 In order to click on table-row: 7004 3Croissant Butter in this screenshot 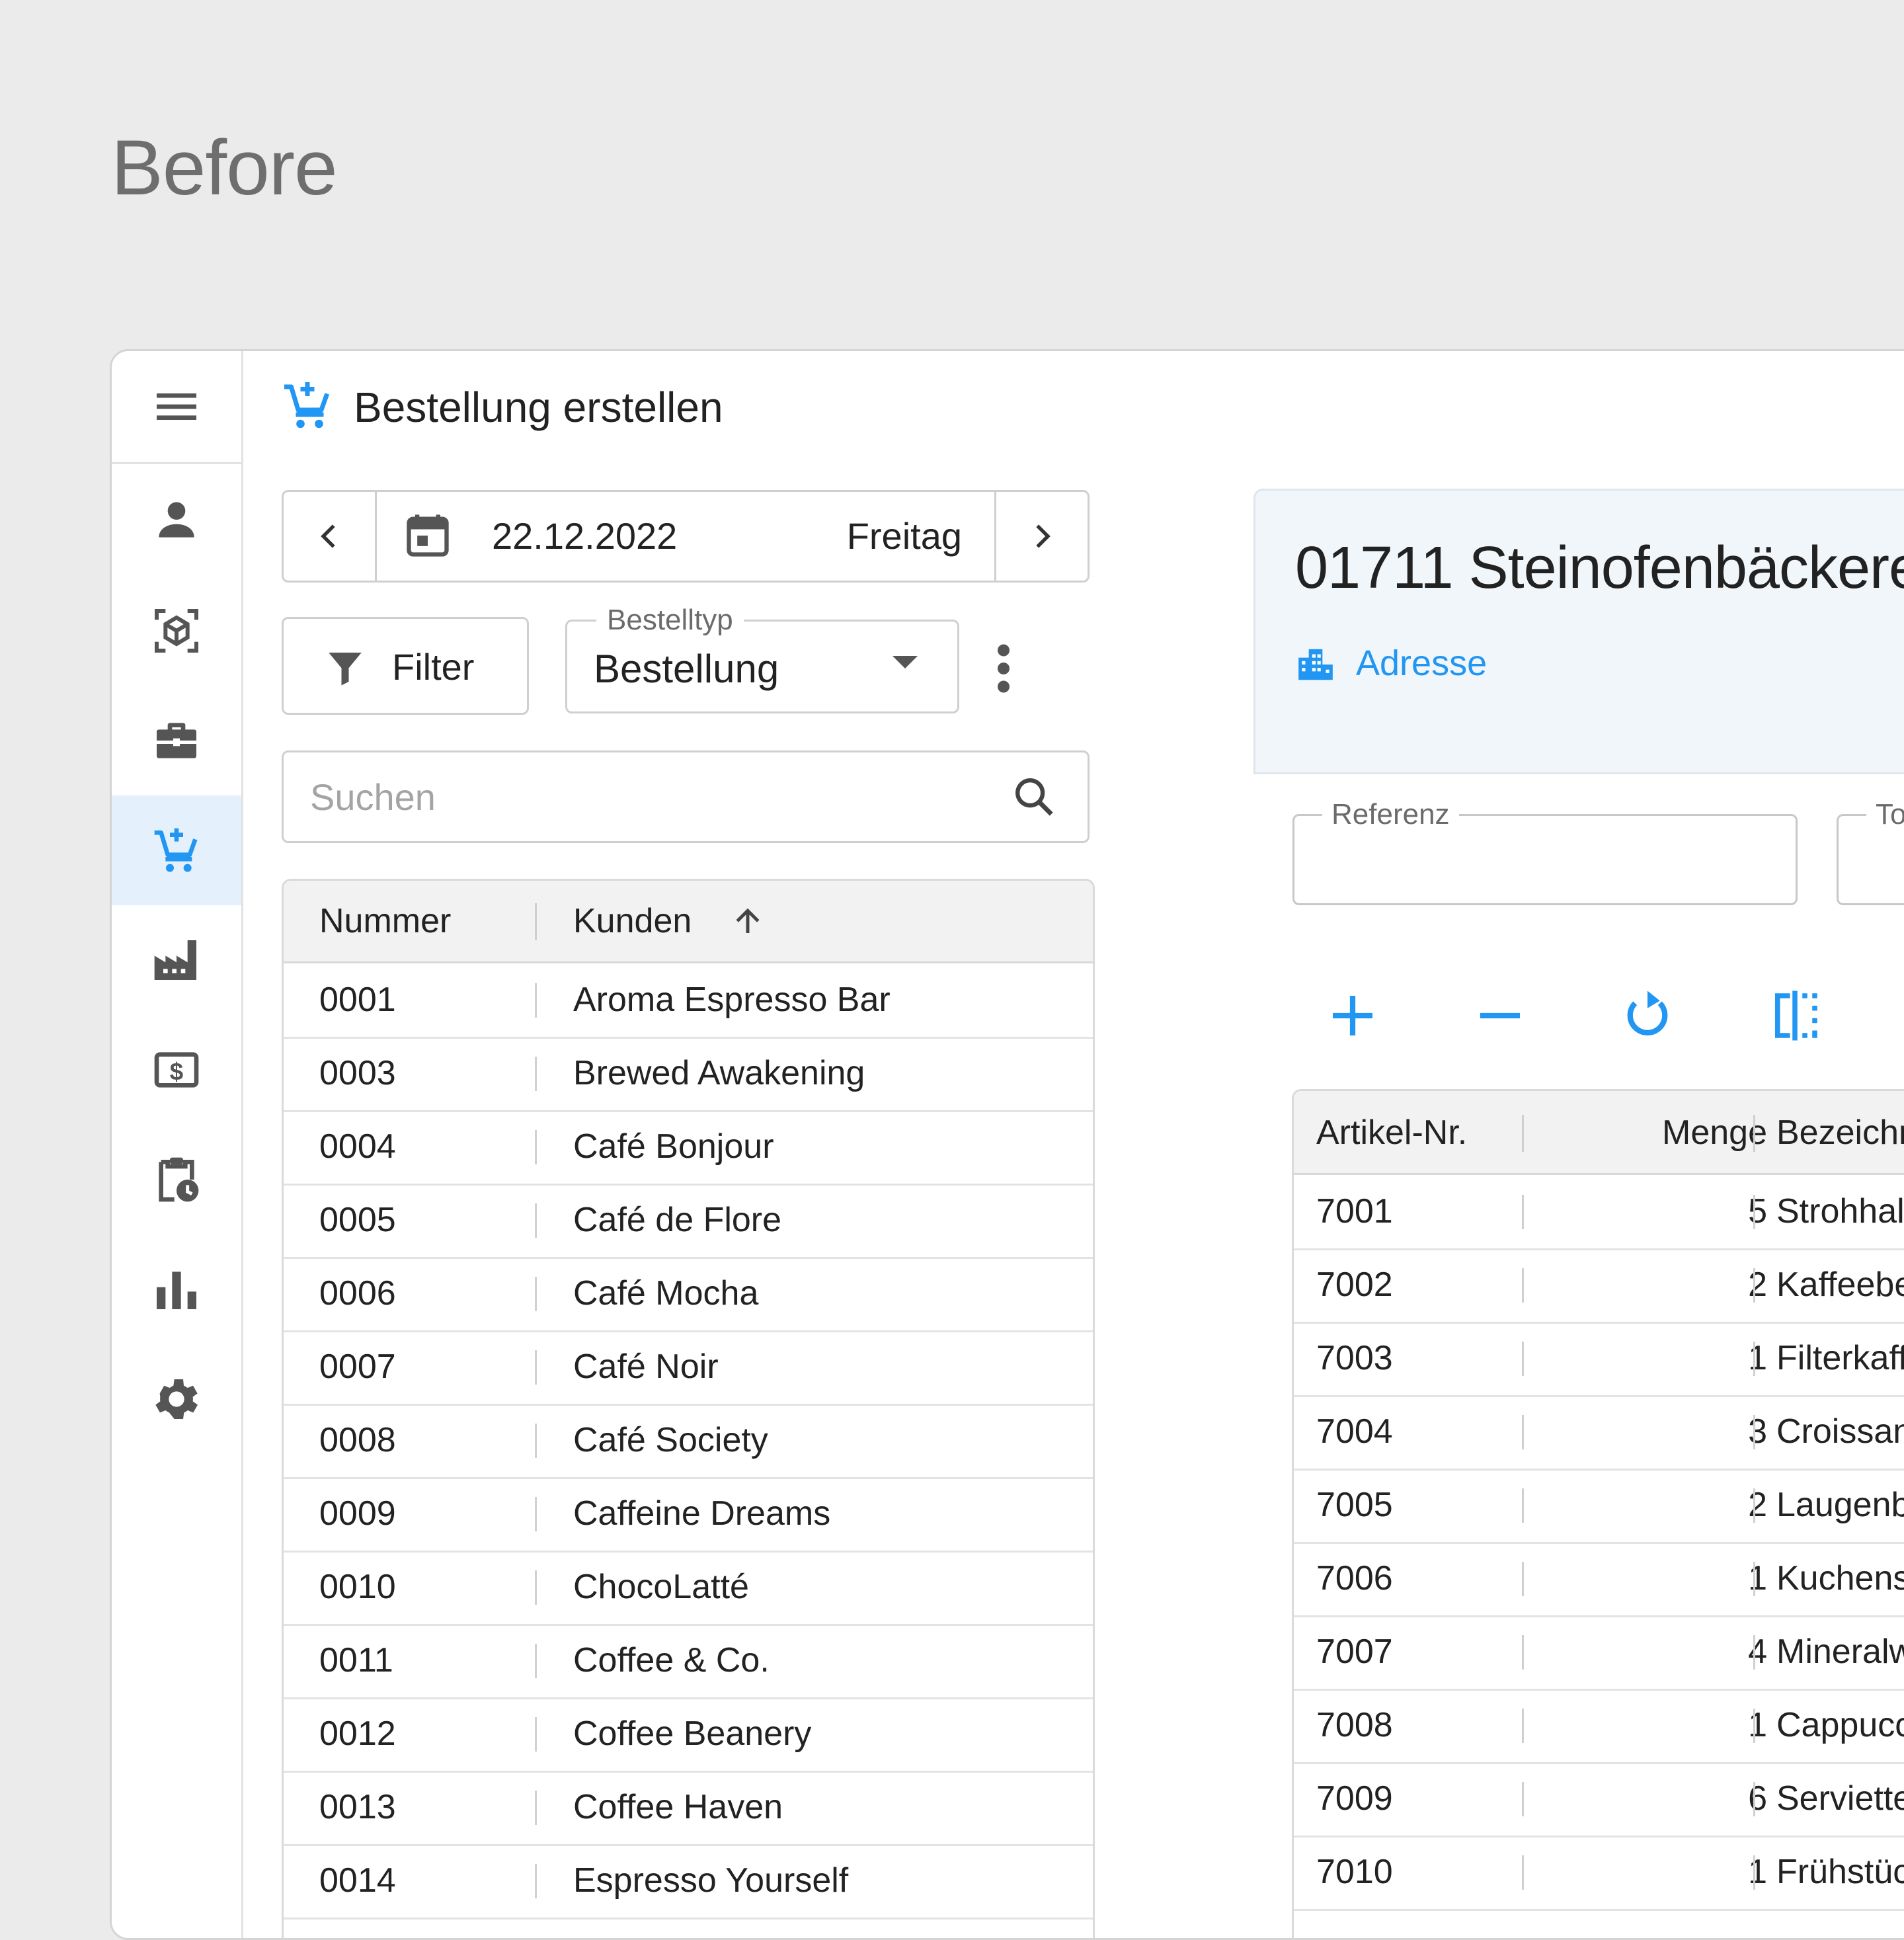, I will do `click(1599, 1433)`.